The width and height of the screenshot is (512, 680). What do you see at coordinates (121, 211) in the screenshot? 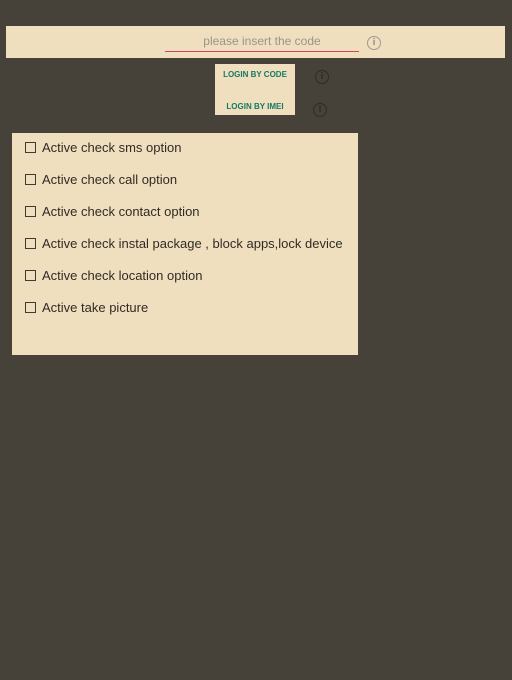
I see `option-label: Active check contact option` at bounding box center [121, 211].